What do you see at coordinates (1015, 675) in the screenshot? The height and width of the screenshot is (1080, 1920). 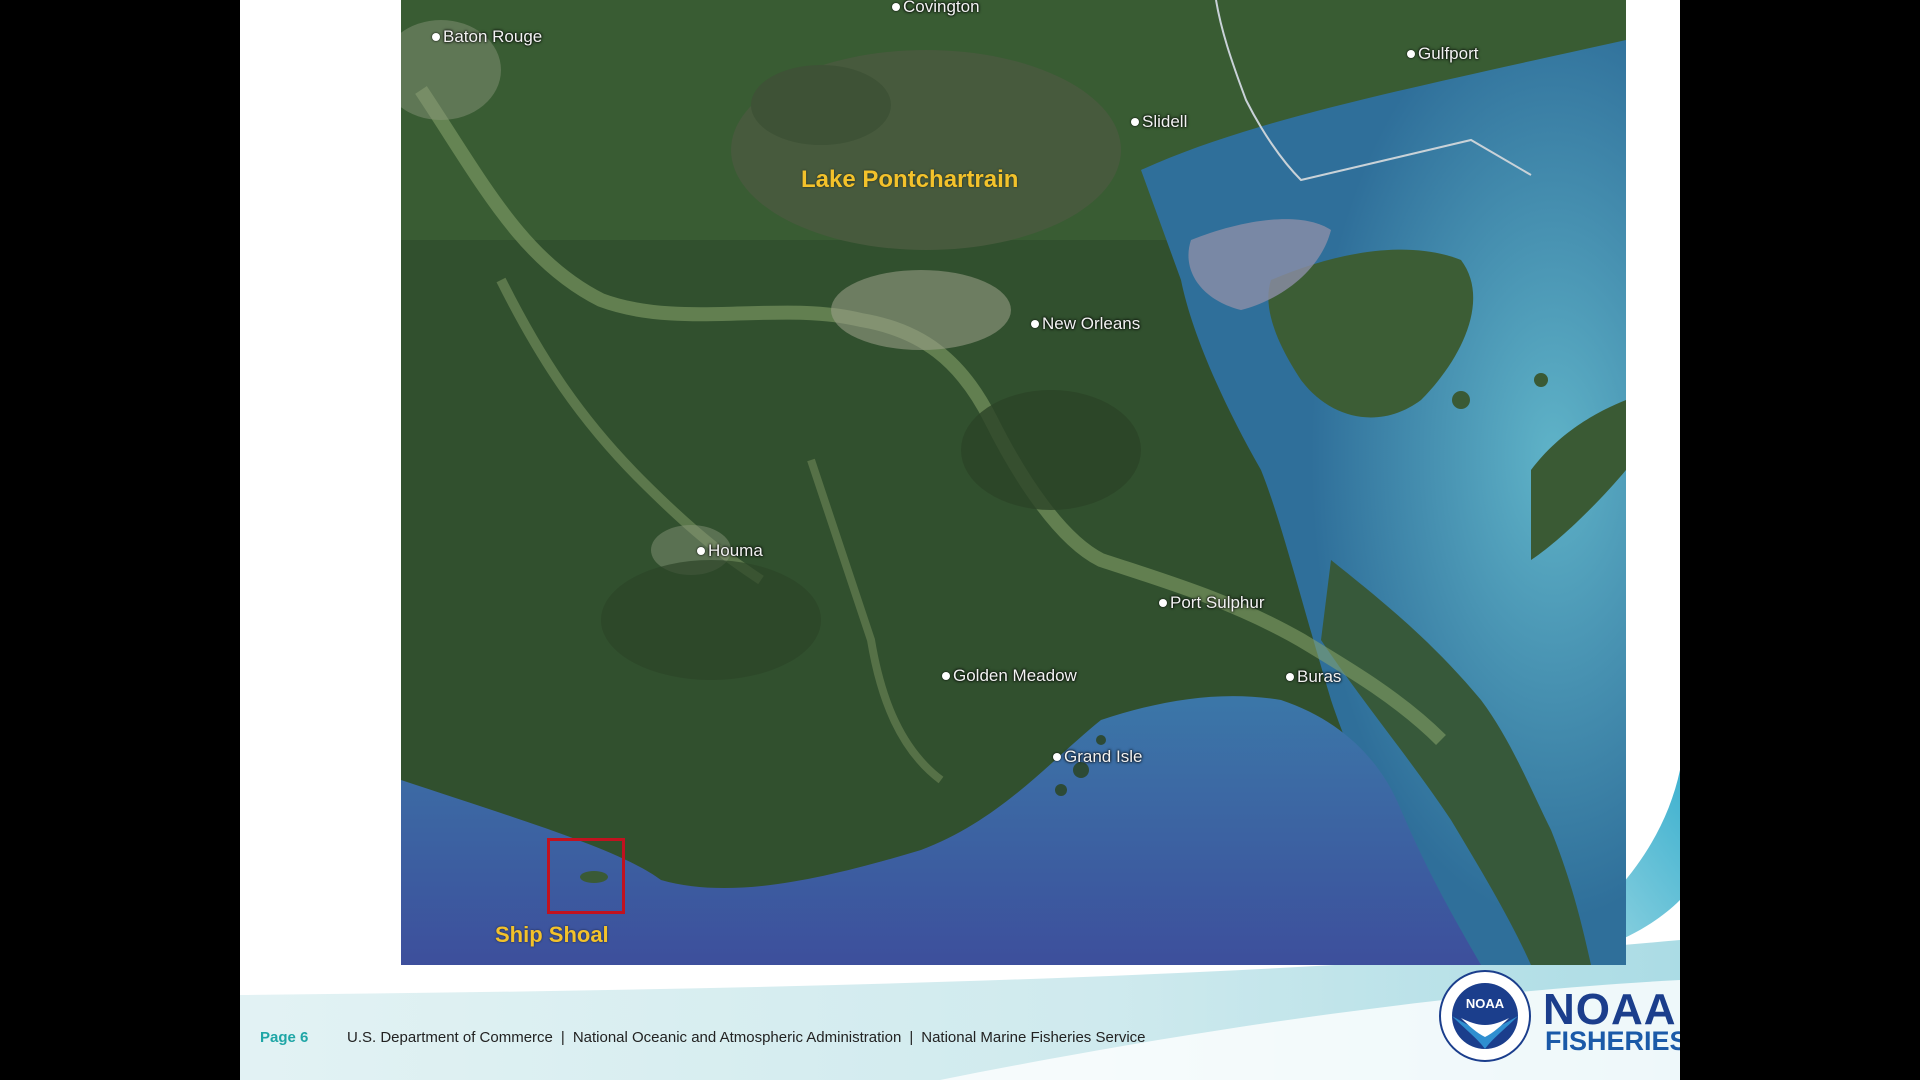 I see `city-label: Golden Meadow` at bounding box center [1015, 675].